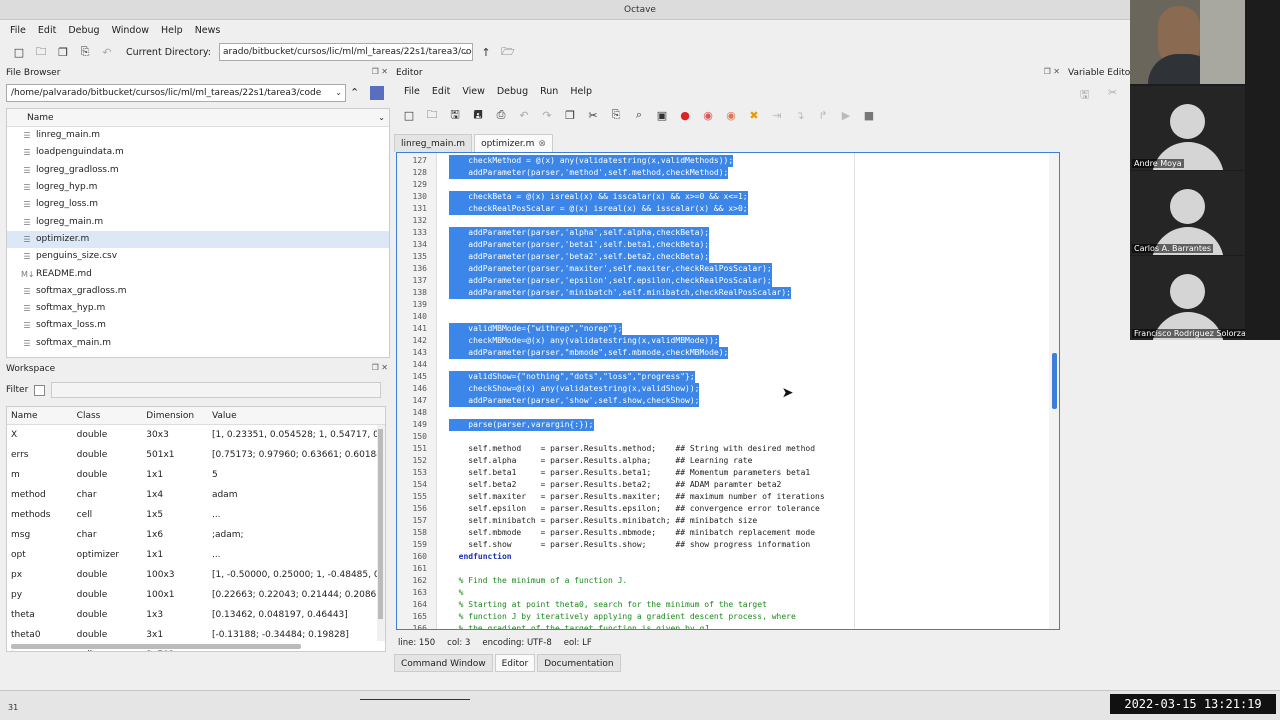 The width and height of the screenshot is (1280, 720). Describe the element at coordinates (175, 415) in the screenshot. I see `column-header-dimension: Dimension` at that location.